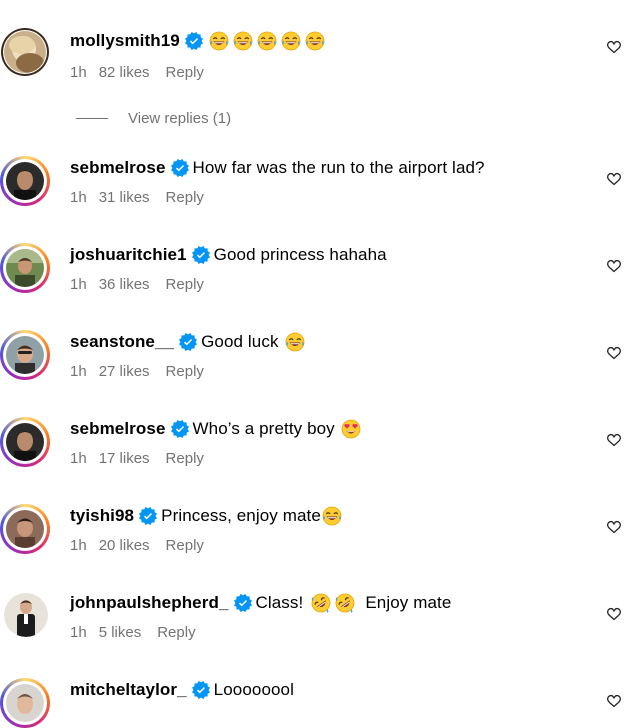  What do you see at coordinates (279, 602) in the screenshot?
I see `comment-text: Class!` at bounding box center [279, 602].